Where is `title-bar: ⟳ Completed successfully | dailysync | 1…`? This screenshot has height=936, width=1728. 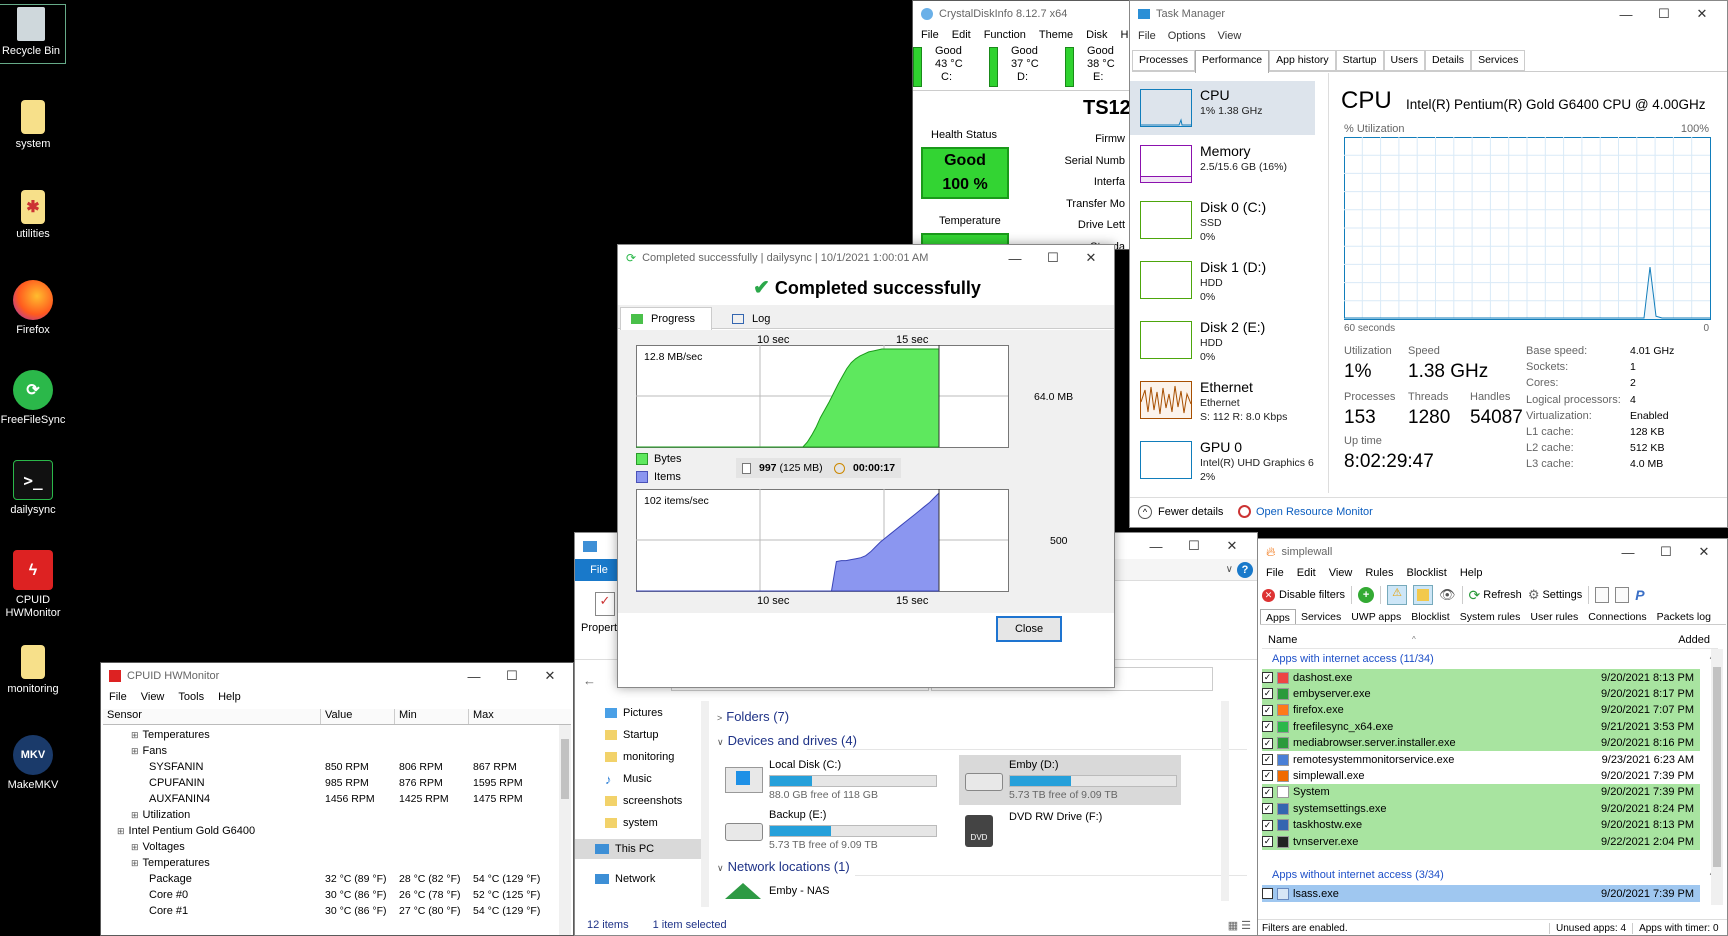 title-bar: ⟳ Completed successfully | dailysync | 1… is located at coordinates (866, 258).